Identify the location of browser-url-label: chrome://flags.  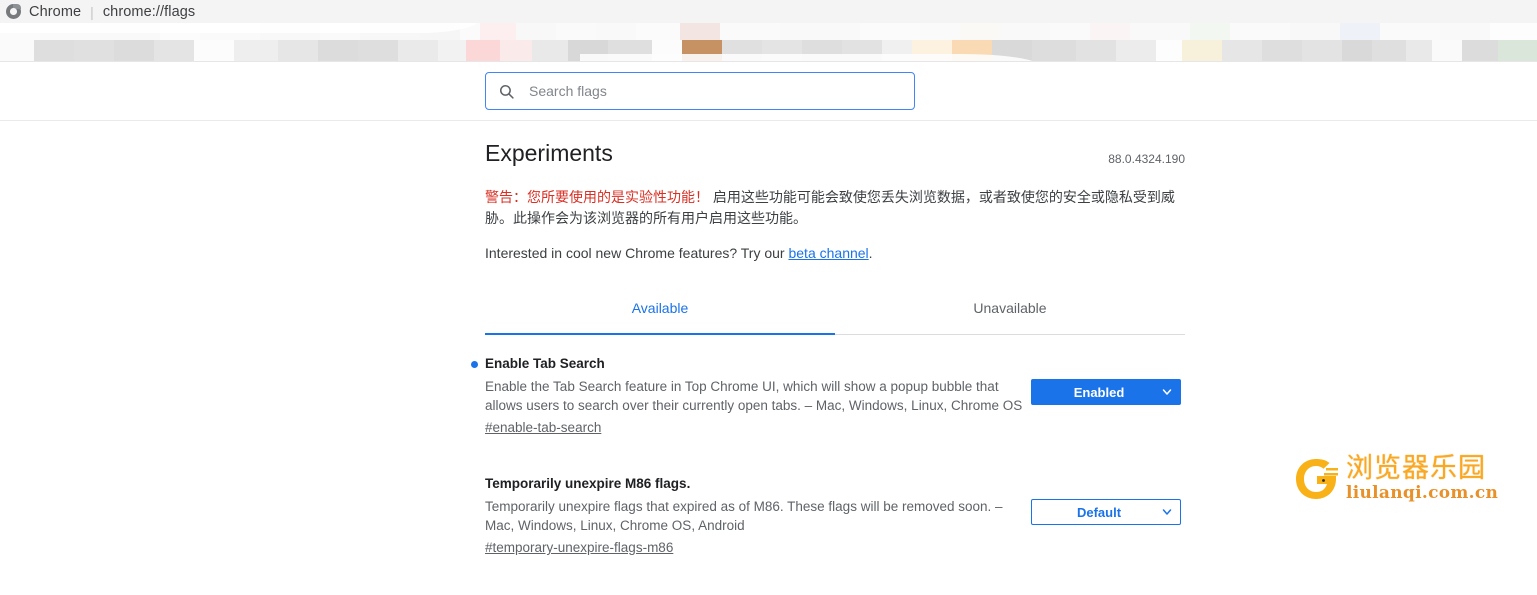
(149, 11).